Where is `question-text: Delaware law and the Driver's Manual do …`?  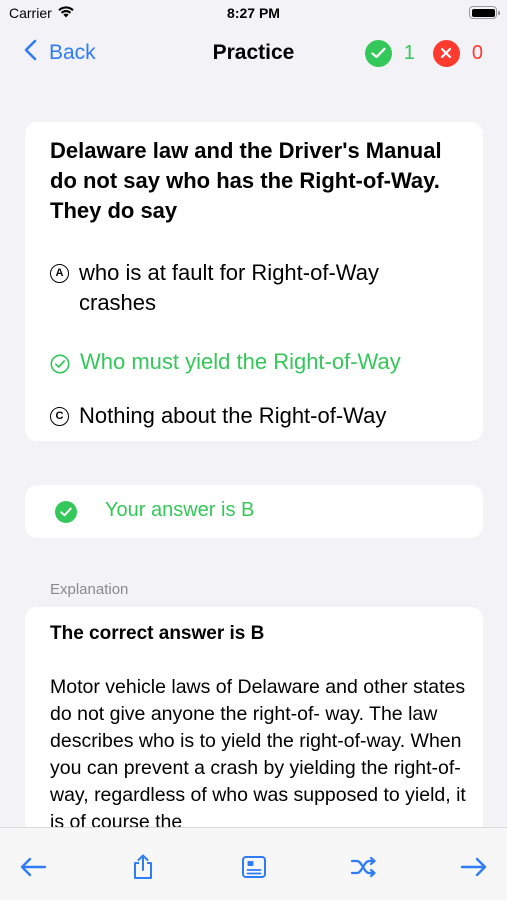 question-text: Delaware law and the Driver's Manual do … is located at coordinates (246, 180).